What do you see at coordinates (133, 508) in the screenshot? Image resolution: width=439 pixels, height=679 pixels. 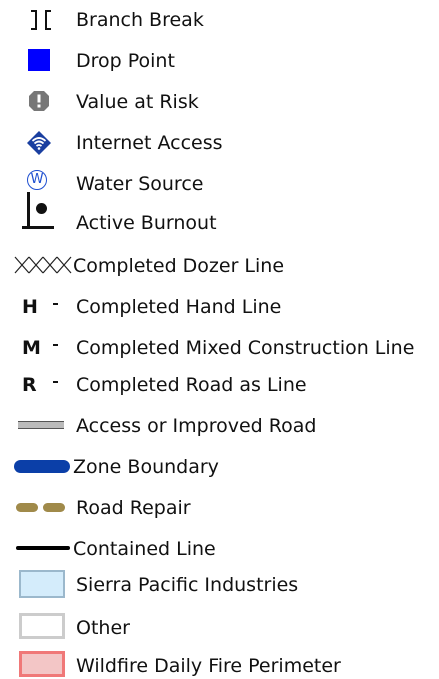 I see `legend-label: Road Repair` at bounding box center [133, 508].